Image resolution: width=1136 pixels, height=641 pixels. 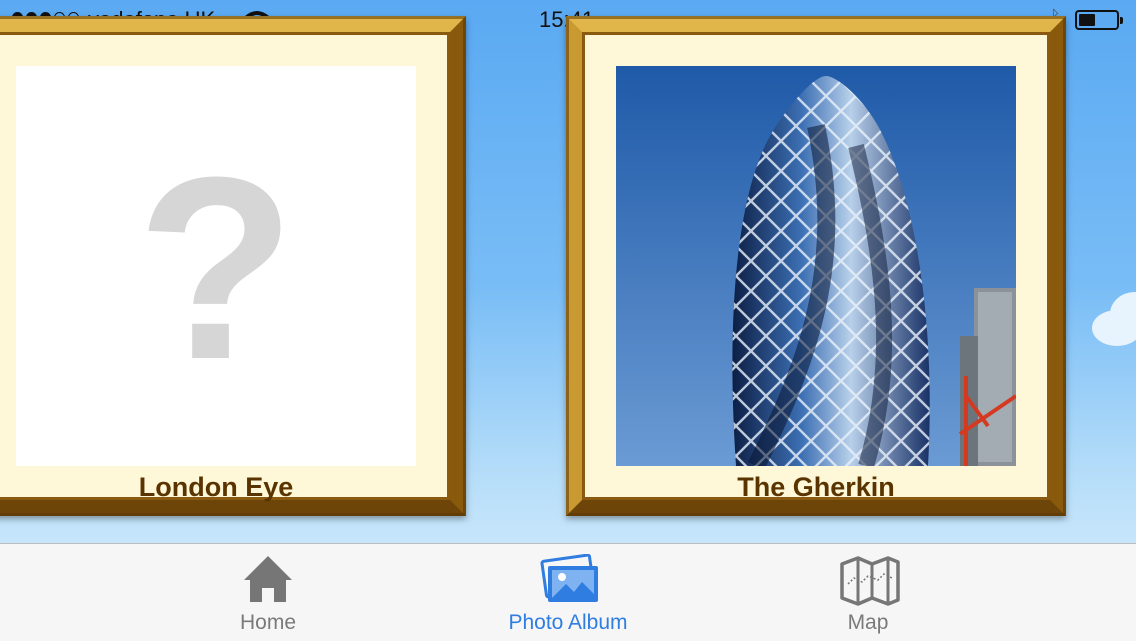 I want to click on tab-label: Photo Album, so click(x=568, y=622).